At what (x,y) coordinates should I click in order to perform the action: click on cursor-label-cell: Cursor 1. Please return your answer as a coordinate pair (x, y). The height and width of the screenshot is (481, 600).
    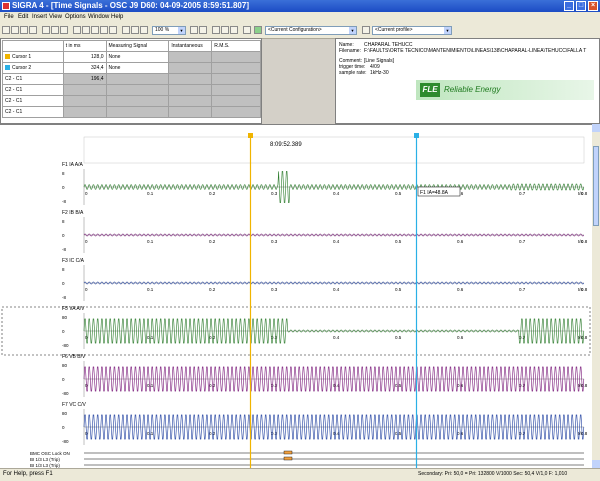
    Looking at the image, I should click on (33, 57).